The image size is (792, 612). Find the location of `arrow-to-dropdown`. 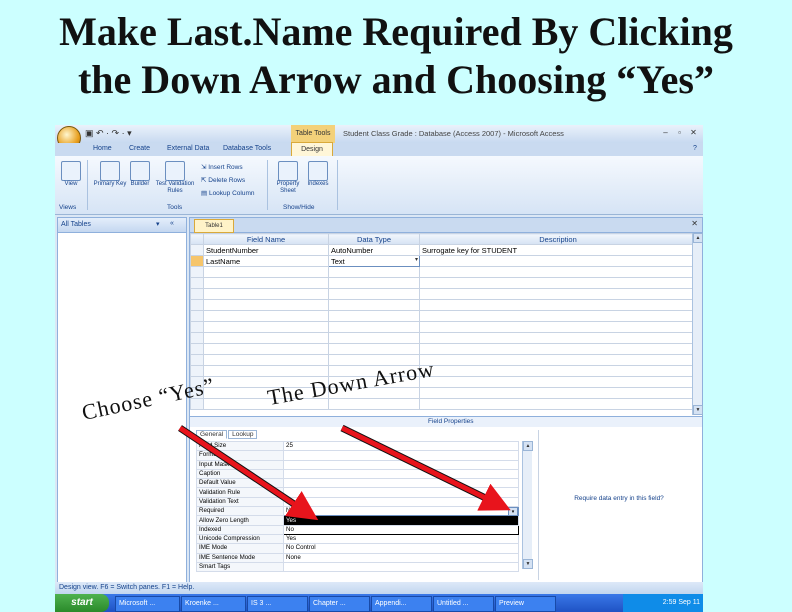

arrow-to-dropdown is located at coordinates (425, 468).